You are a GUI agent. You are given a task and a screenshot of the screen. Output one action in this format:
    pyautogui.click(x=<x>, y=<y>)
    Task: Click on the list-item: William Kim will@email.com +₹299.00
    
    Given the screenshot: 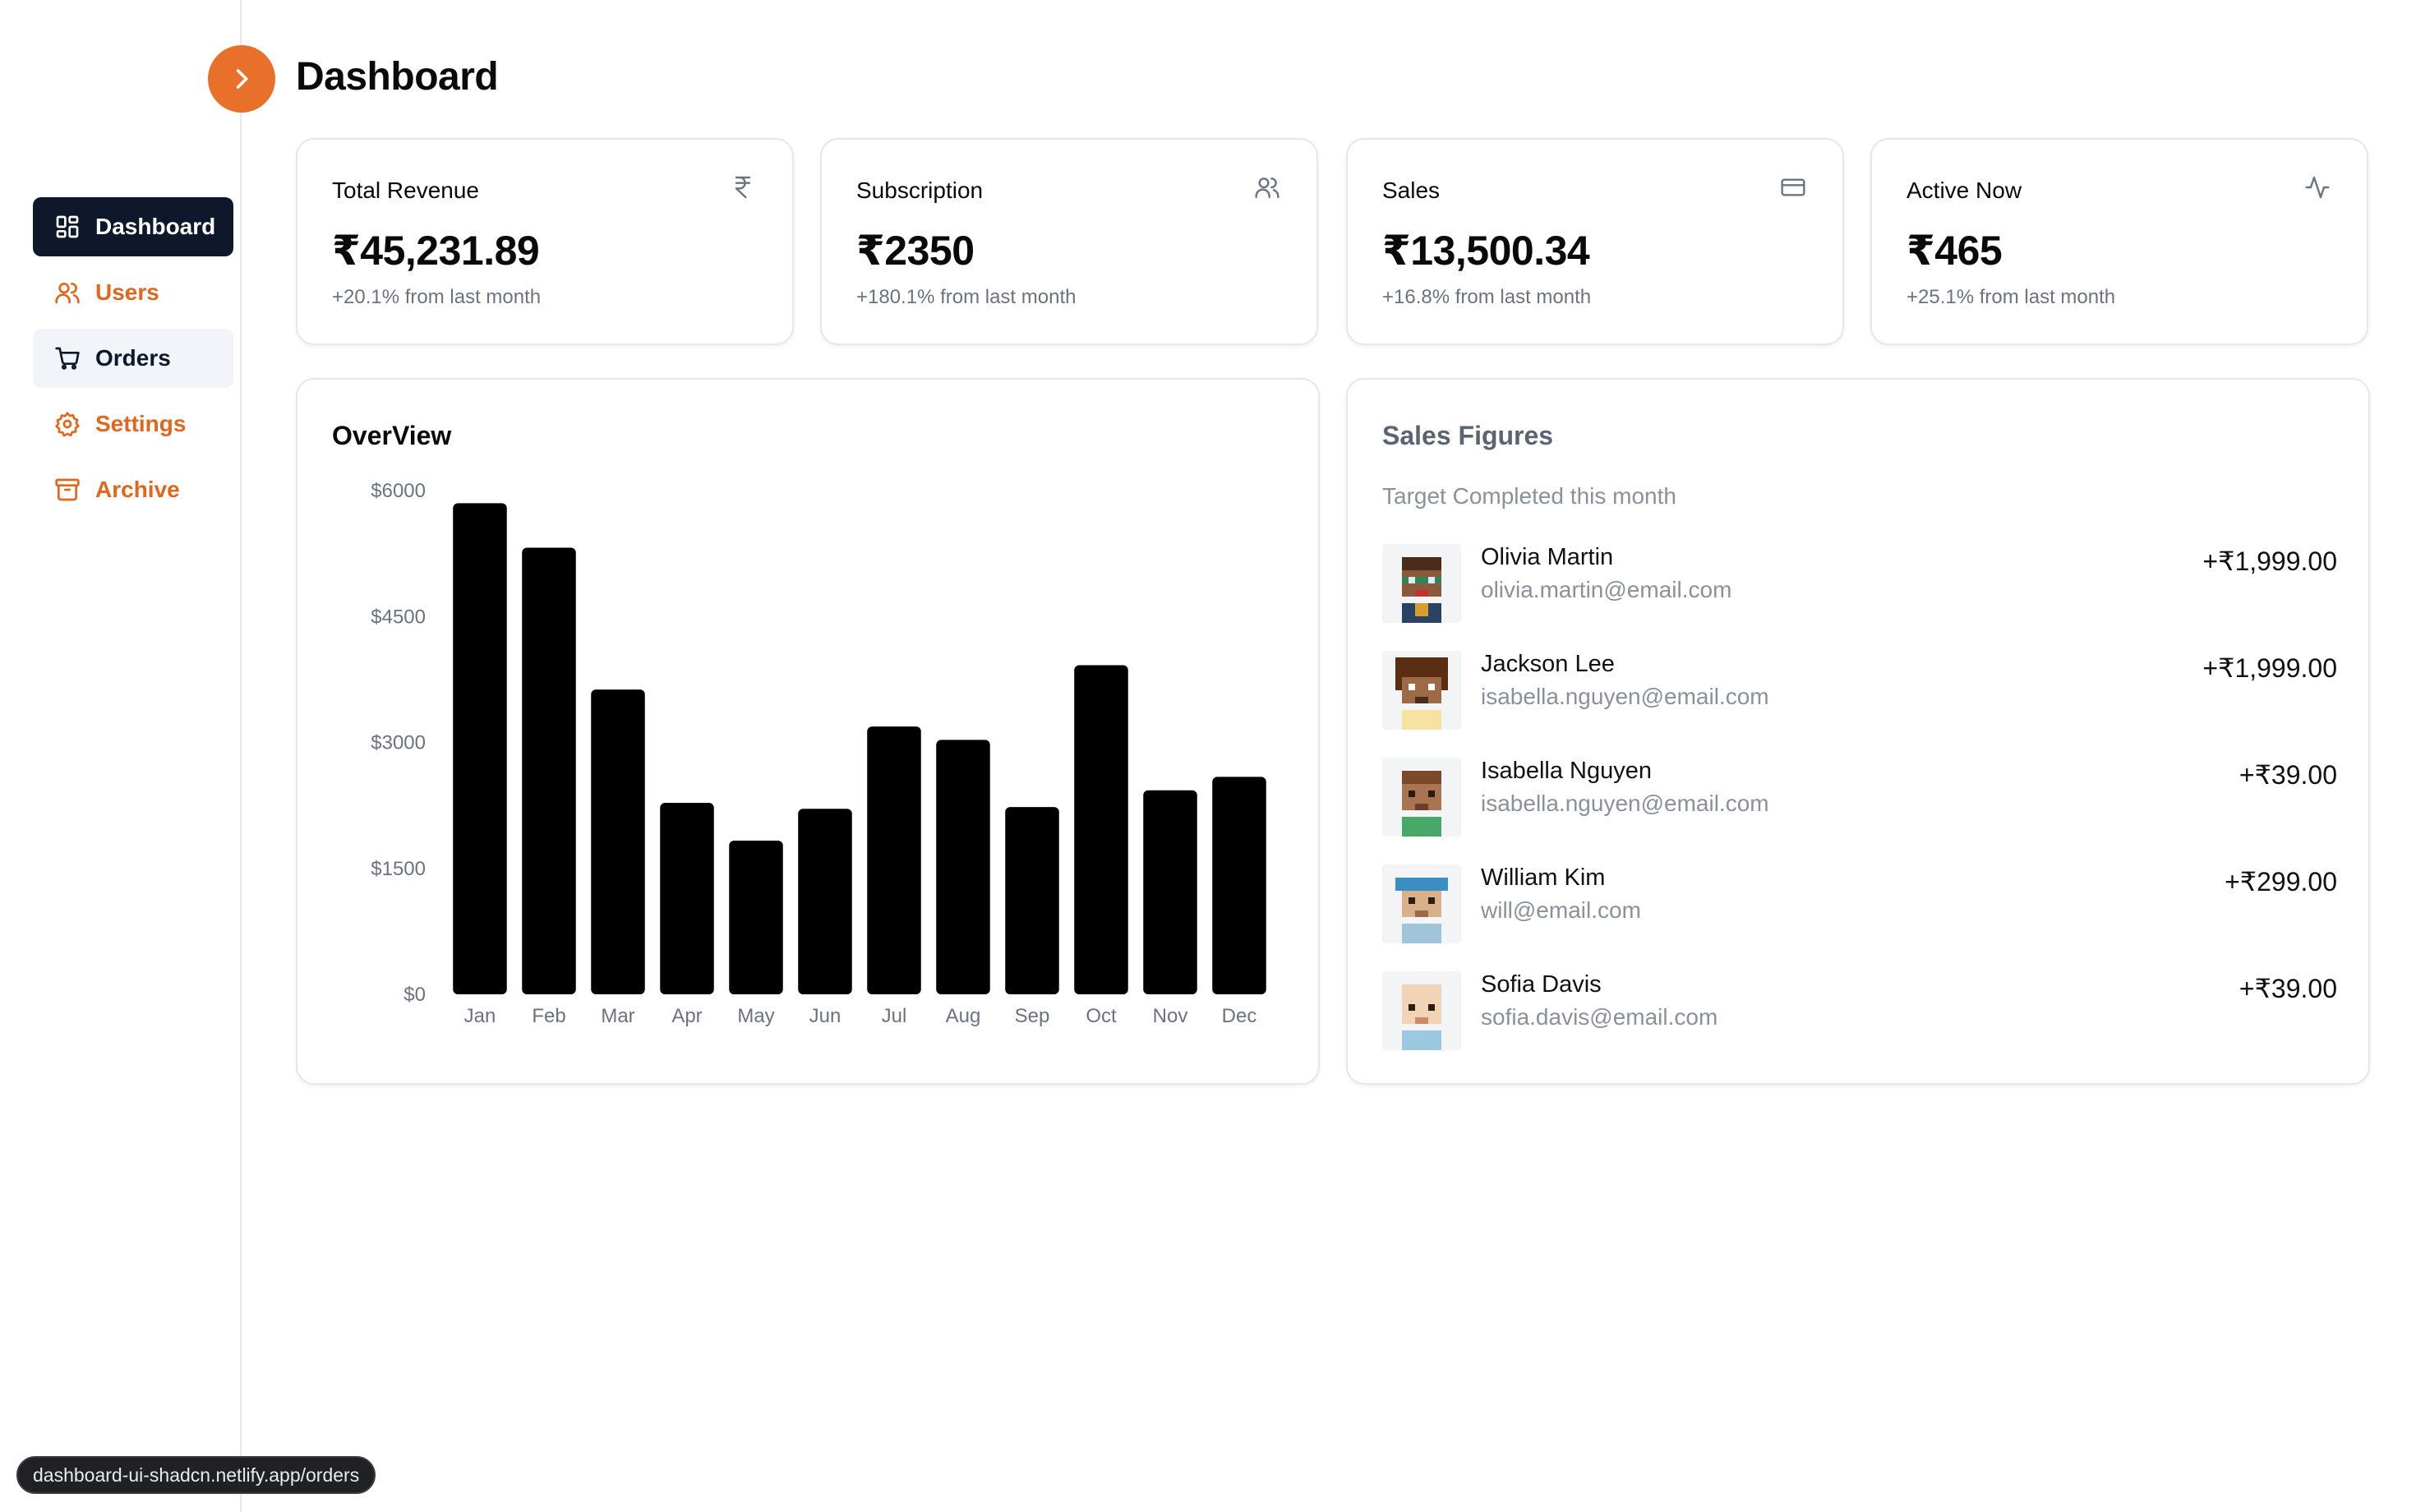 What is the action you would take?
    pyautogui.click(x=1860, y=906)
    